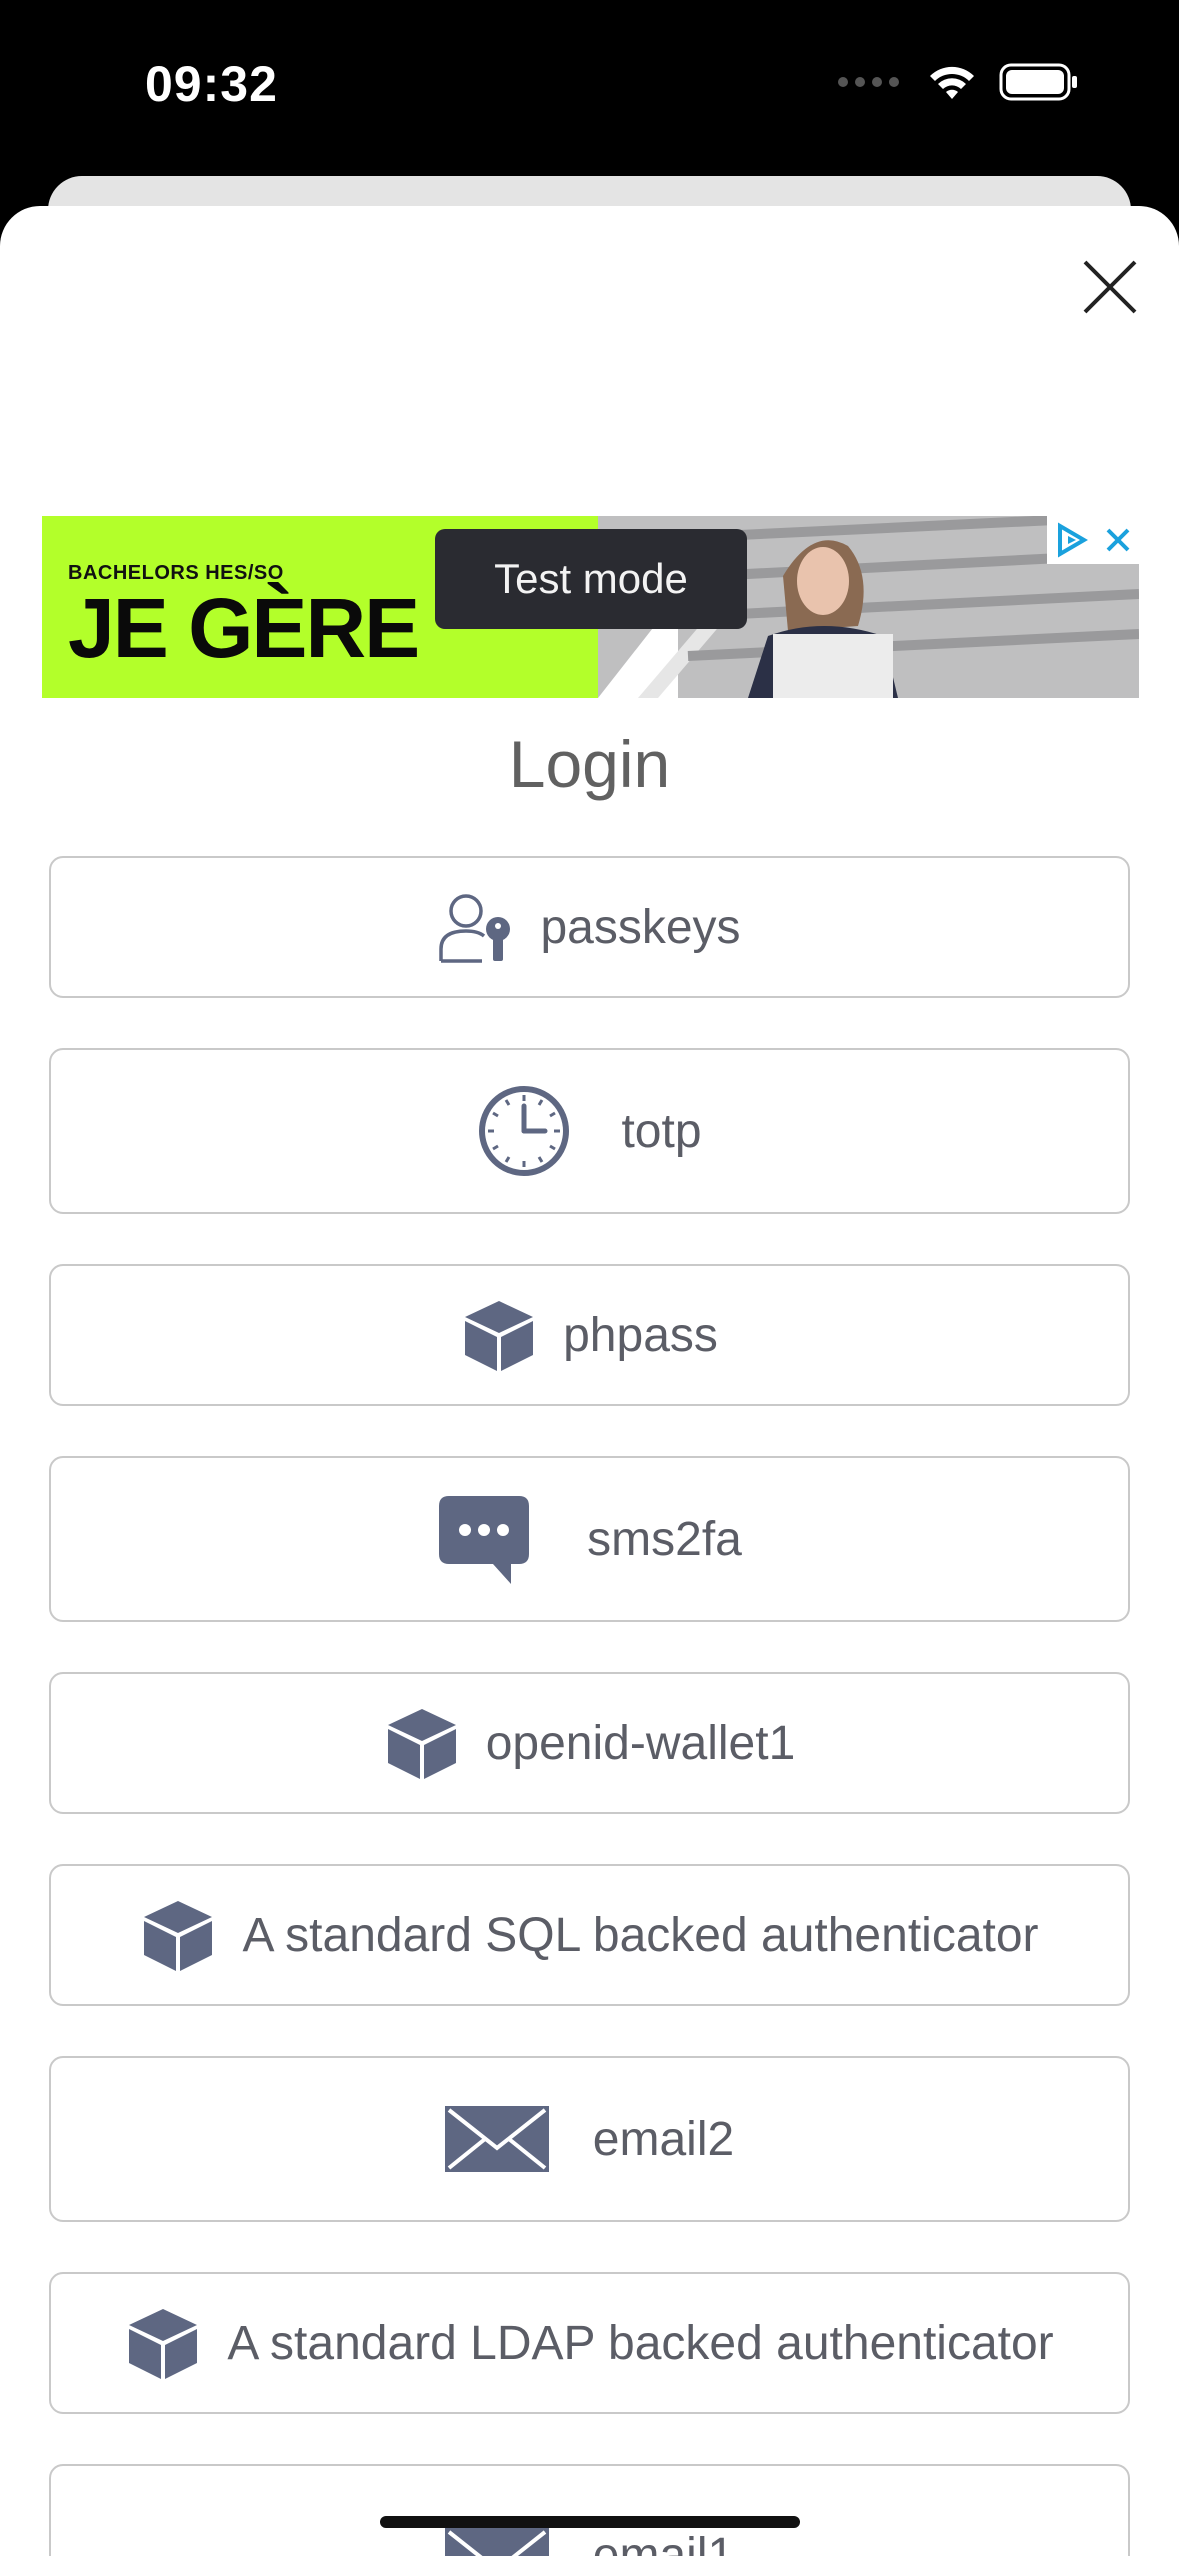  Describe the element at coordinates (476, 927) in the screenshot. I see `user-key-icon` at that location.